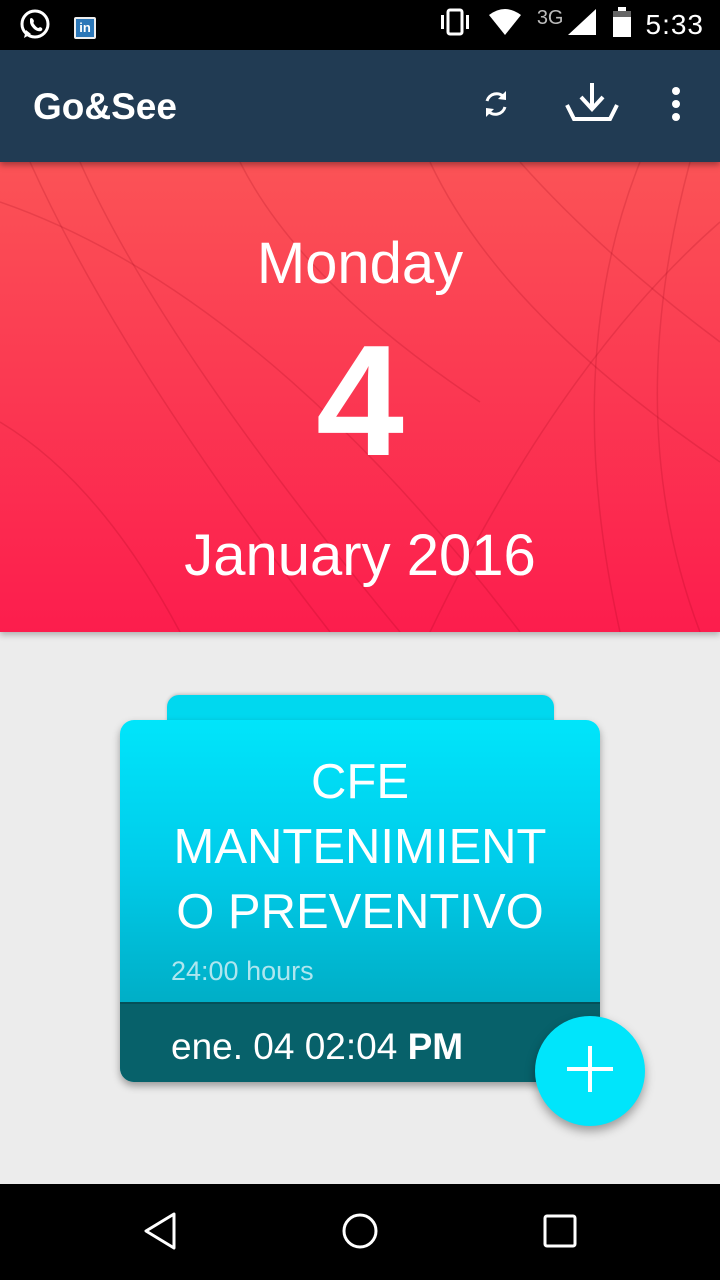  I want to click on app-title: Go&See, so click(105, 106).